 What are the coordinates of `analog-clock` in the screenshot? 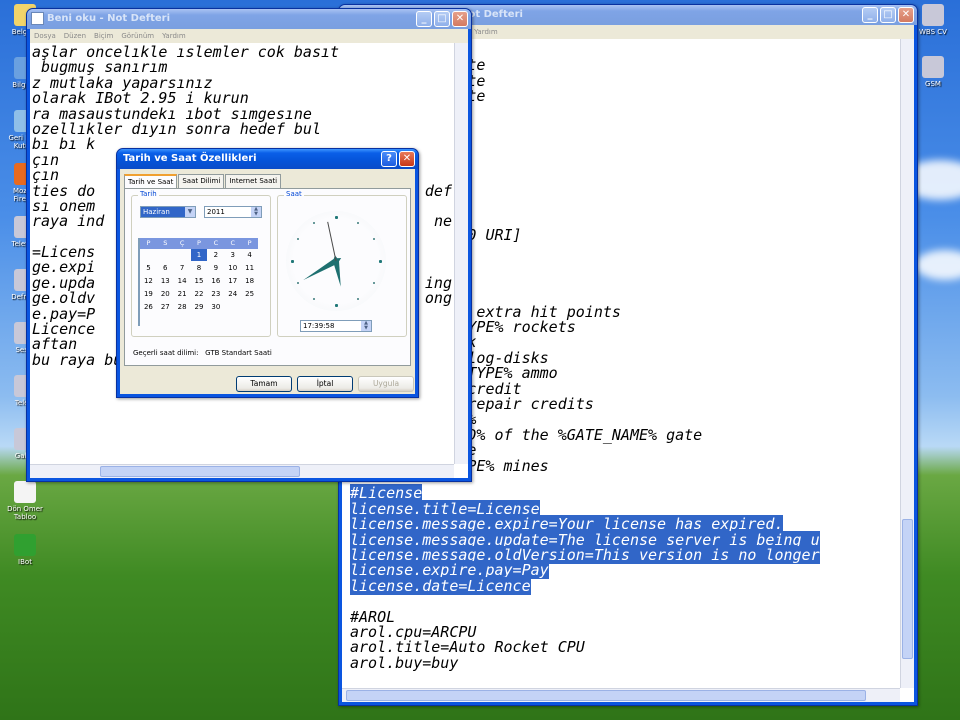 It's located at (336, 261).